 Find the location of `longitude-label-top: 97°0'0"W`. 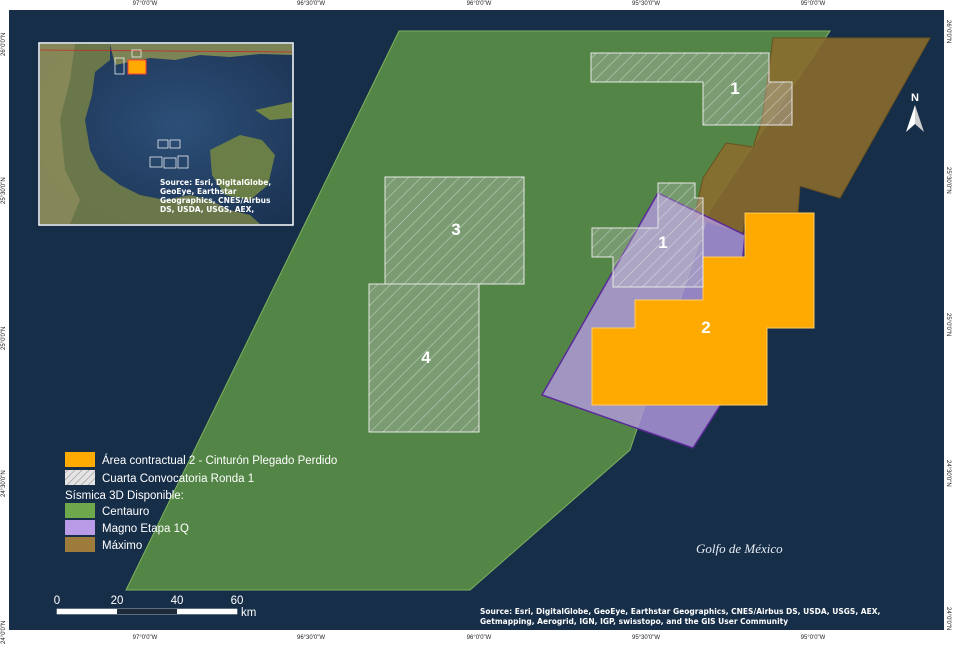

longitude-label-top: 97°0'0"W is located at coordinates (145, 4).